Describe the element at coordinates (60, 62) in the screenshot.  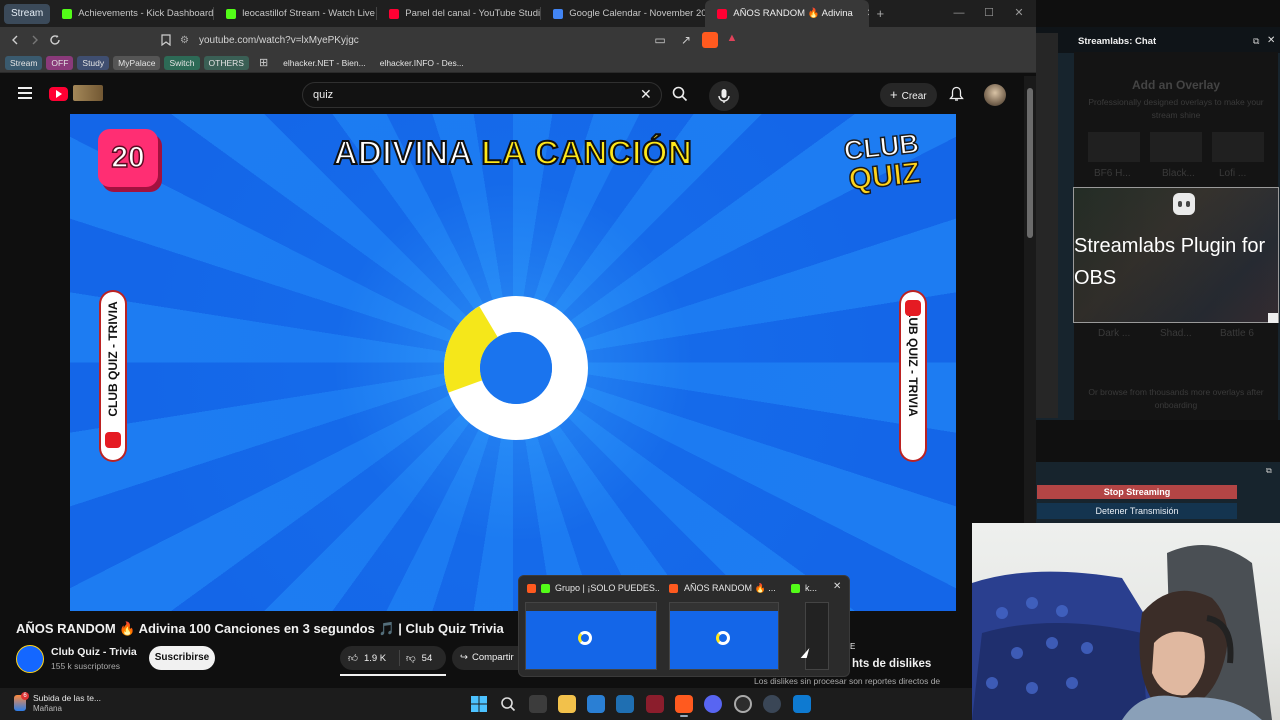
I see `bookmark-folder: OFF` at that location.